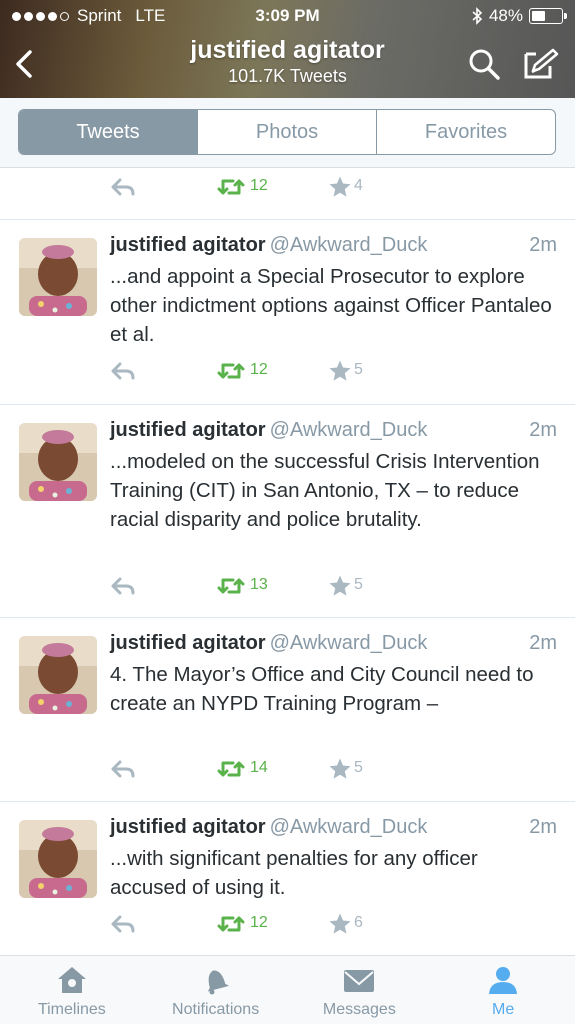  Describe the element at coordinates (505, 15) in the screenshot. I see `battery-percent: 48%` at that location.